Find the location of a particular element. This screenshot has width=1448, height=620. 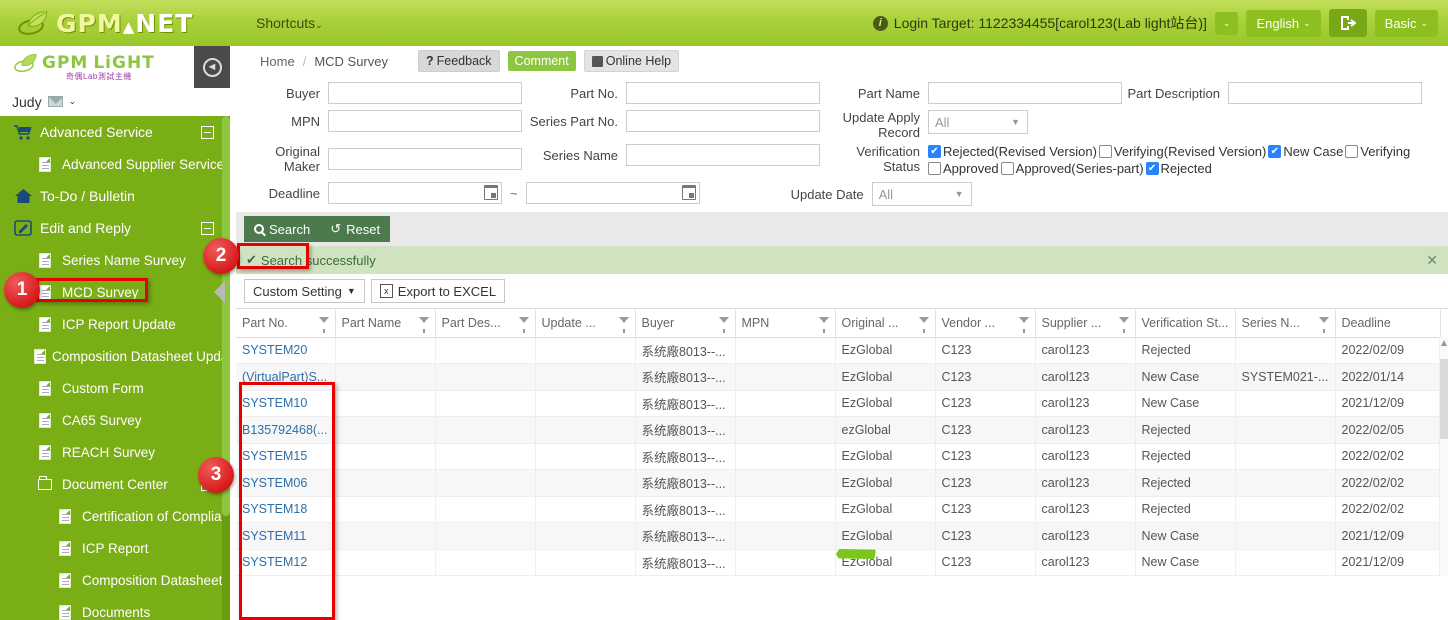

sidebar-item-custom-form: Custom Form is located at coordinates (115, 388).